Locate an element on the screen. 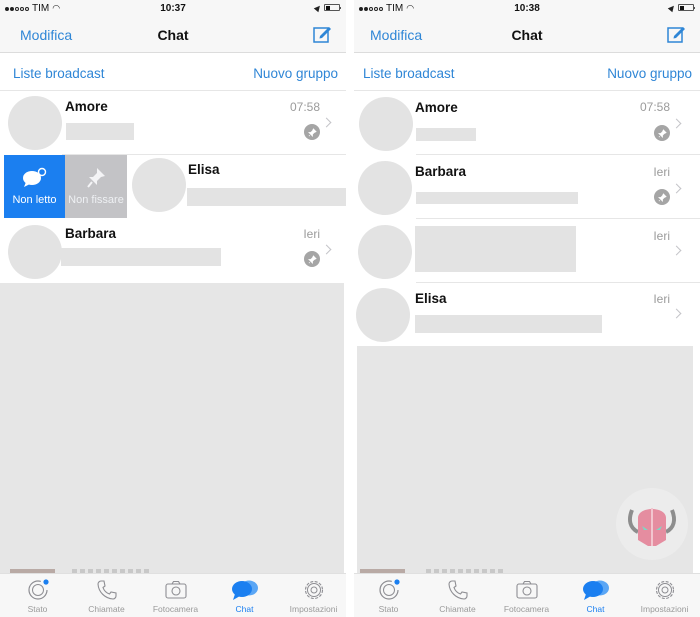 Image resolution: width=700 pixels, height=617 pixels. unread-chat-icon is located at coordinates (34, 177).